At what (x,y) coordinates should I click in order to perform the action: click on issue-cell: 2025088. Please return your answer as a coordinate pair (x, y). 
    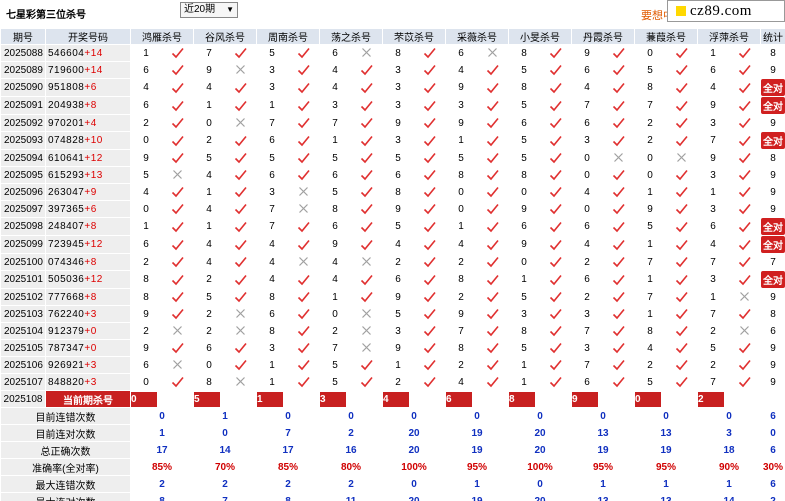
    Looking at the image, I should click on (23, 53).